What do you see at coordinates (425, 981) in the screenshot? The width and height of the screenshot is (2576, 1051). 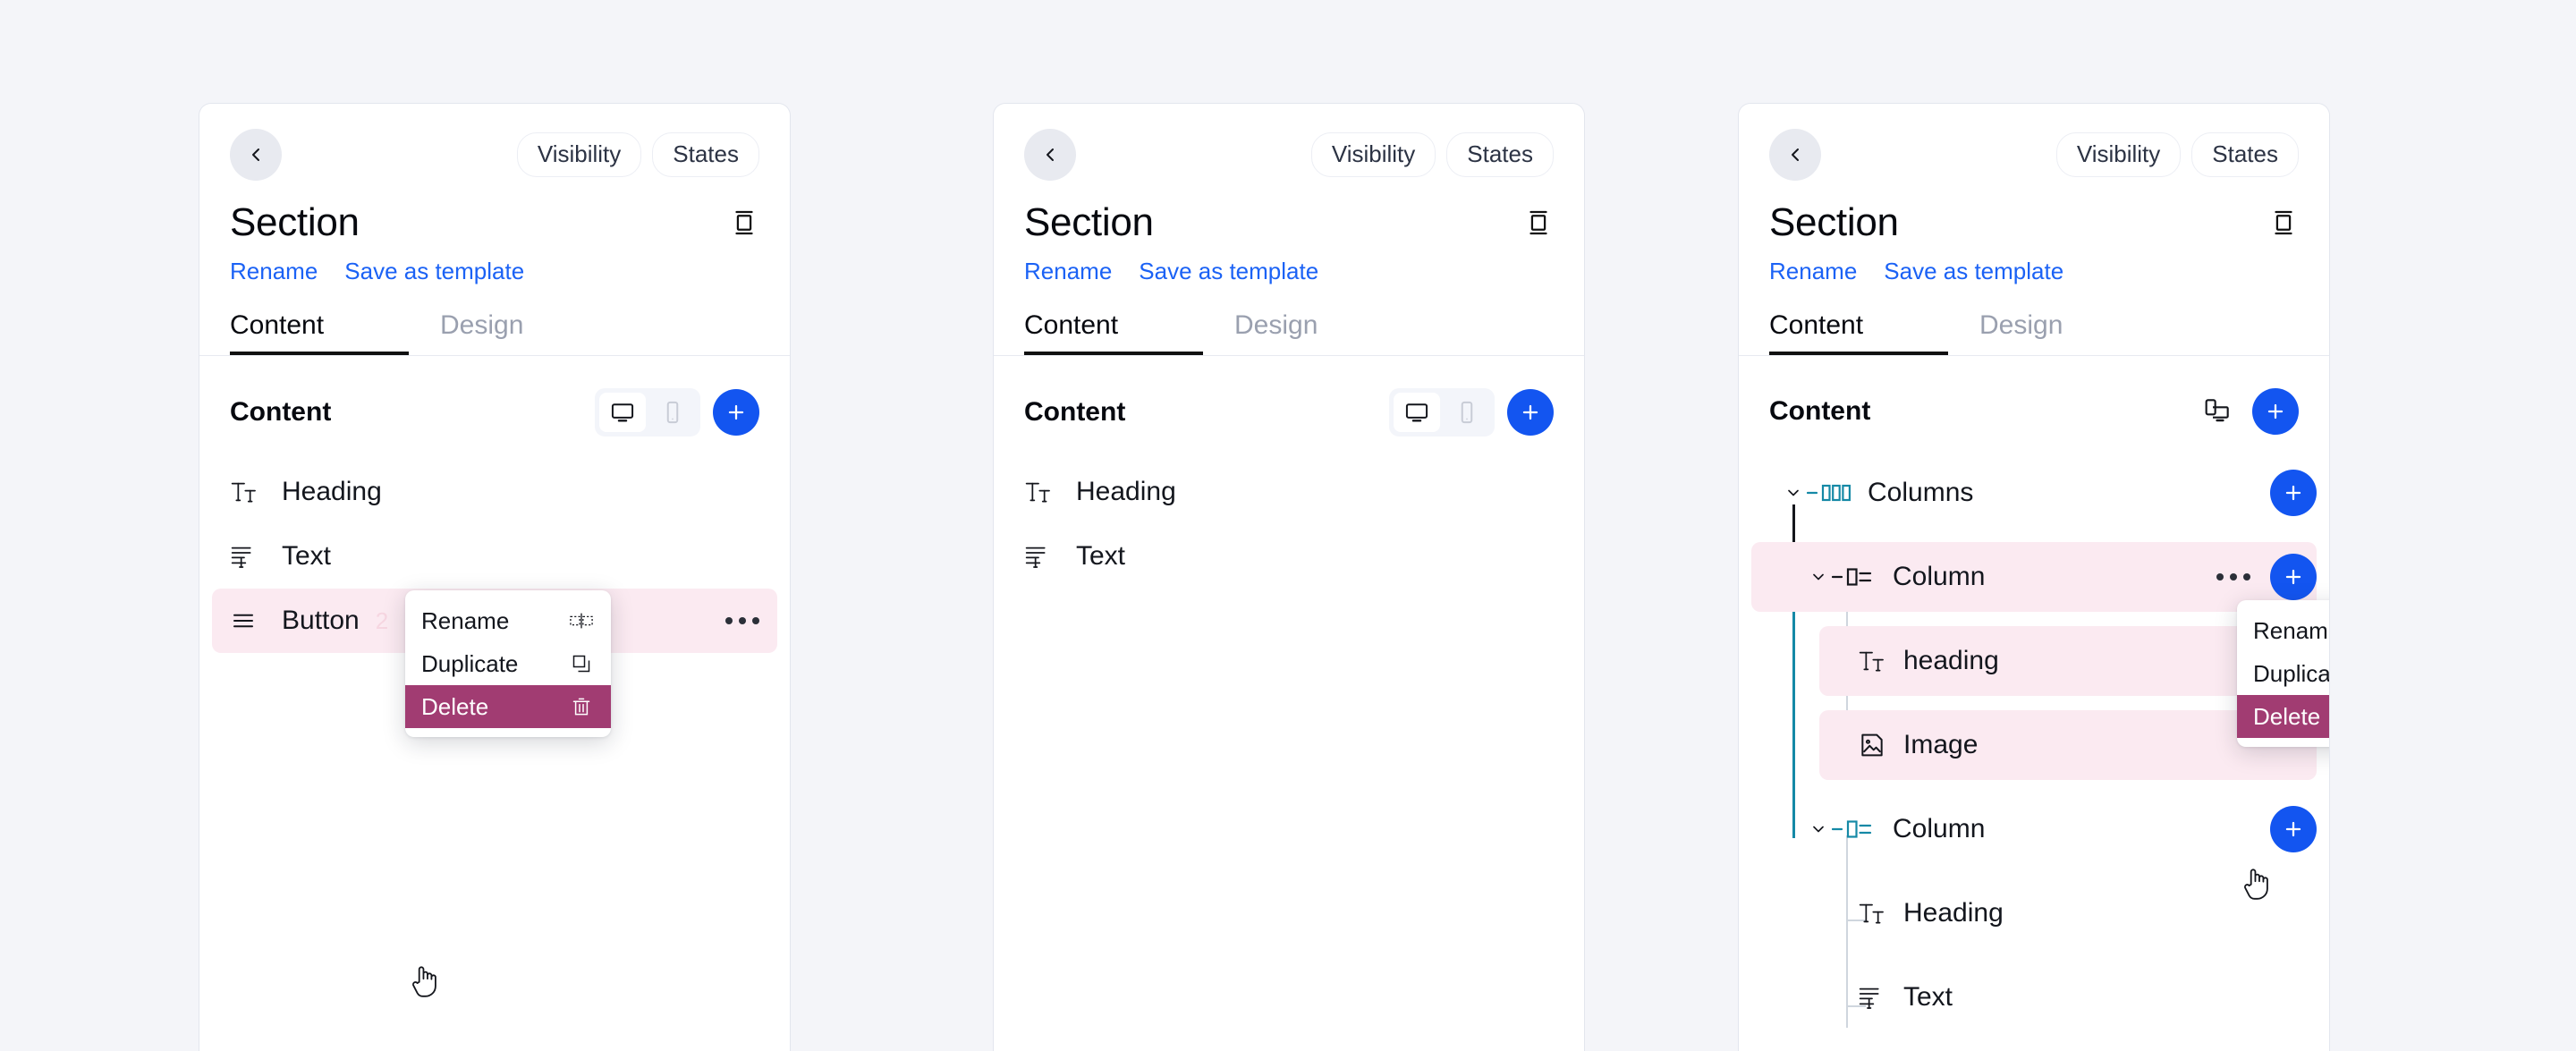 I see `pointer-hand-cursor` at bounding box center [425, 981].